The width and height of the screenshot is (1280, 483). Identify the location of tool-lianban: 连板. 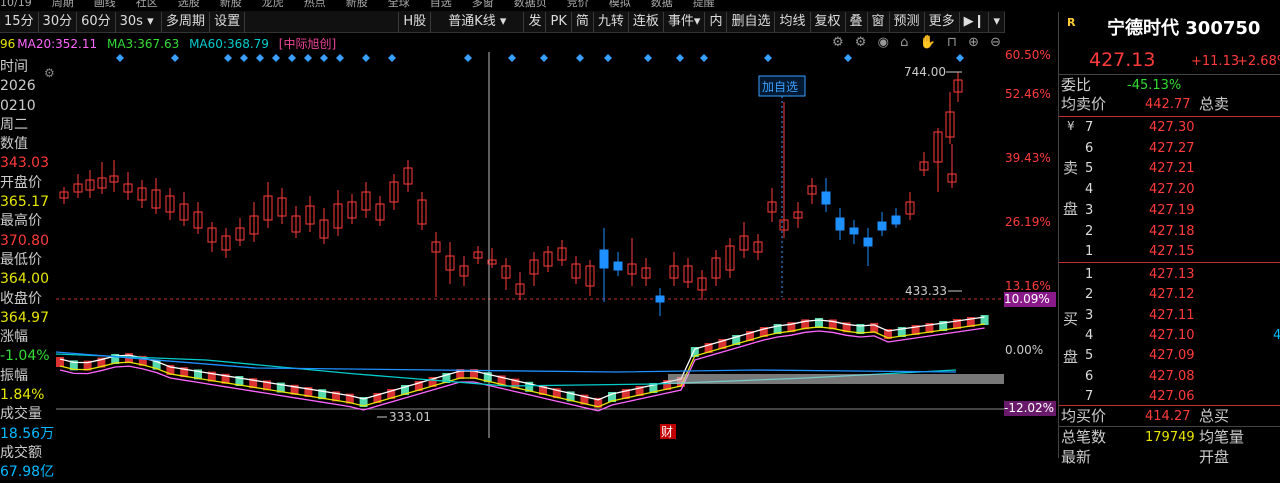
(646, 21).